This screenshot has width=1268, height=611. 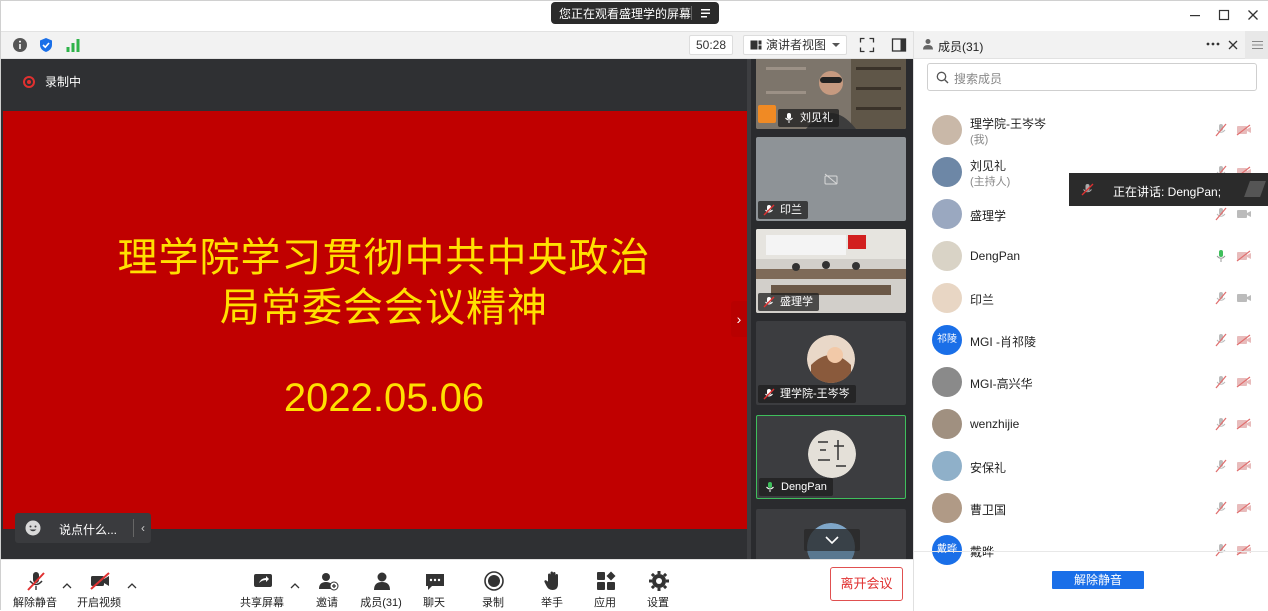 I want to click on microphone-active-icon, so click(x=1221, y=256).